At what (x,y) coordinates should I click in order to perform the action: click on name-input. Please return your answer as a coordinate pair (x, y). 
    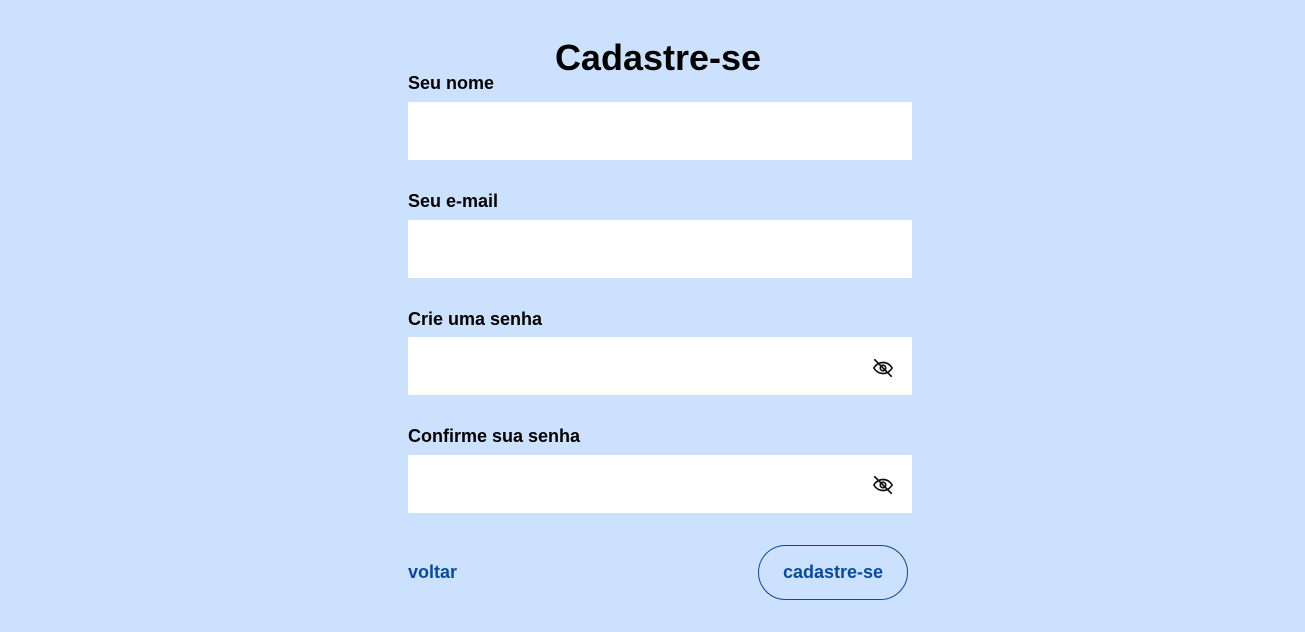
    Looking at the image, I should click on (660, 131).